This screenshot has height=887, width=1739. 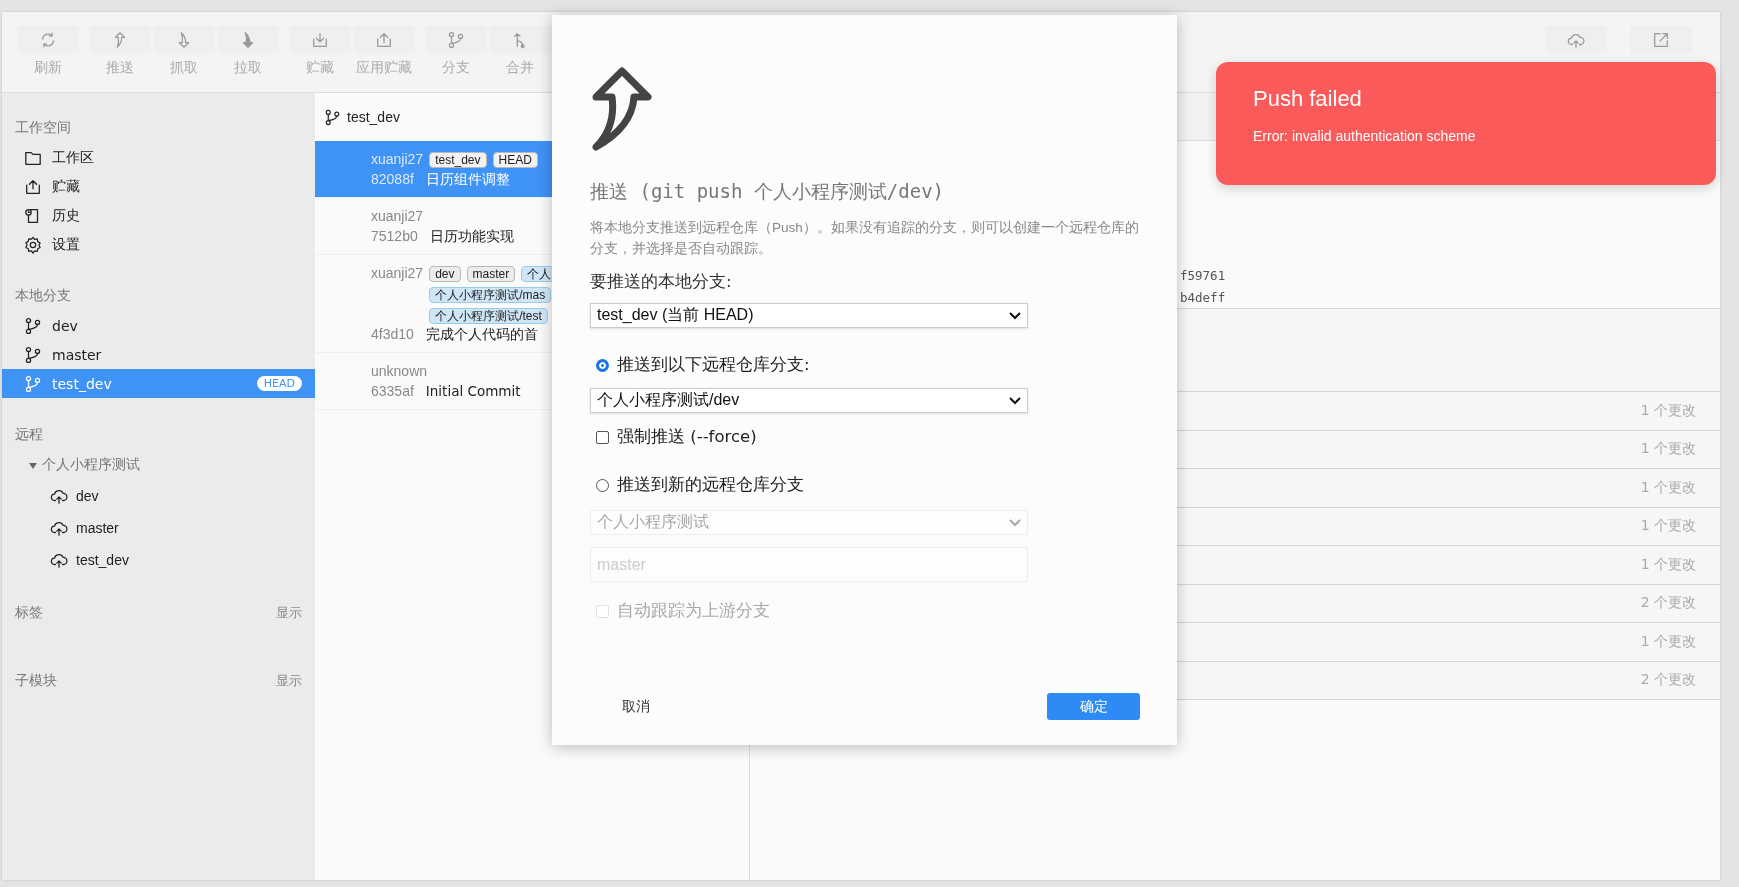 I want to click on option-label: 推送到新的远程仓库分支, so click(x=710, y=485).